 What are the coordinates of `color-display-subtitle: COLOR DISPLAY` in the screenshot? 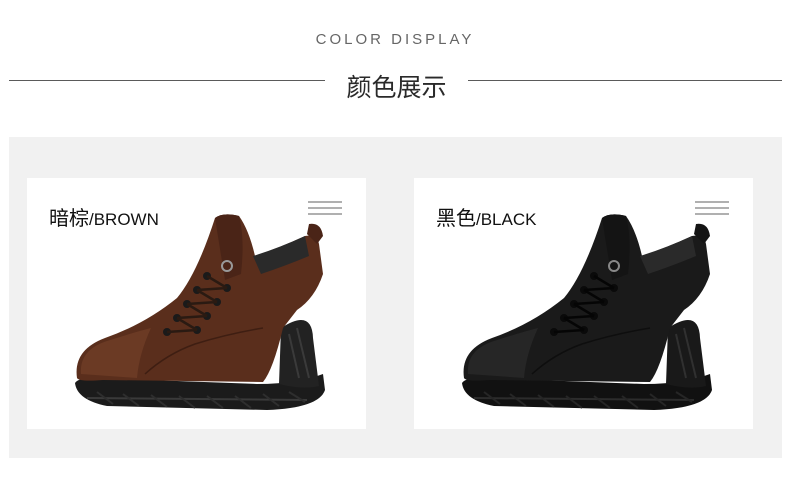 It's located at (395, 39).